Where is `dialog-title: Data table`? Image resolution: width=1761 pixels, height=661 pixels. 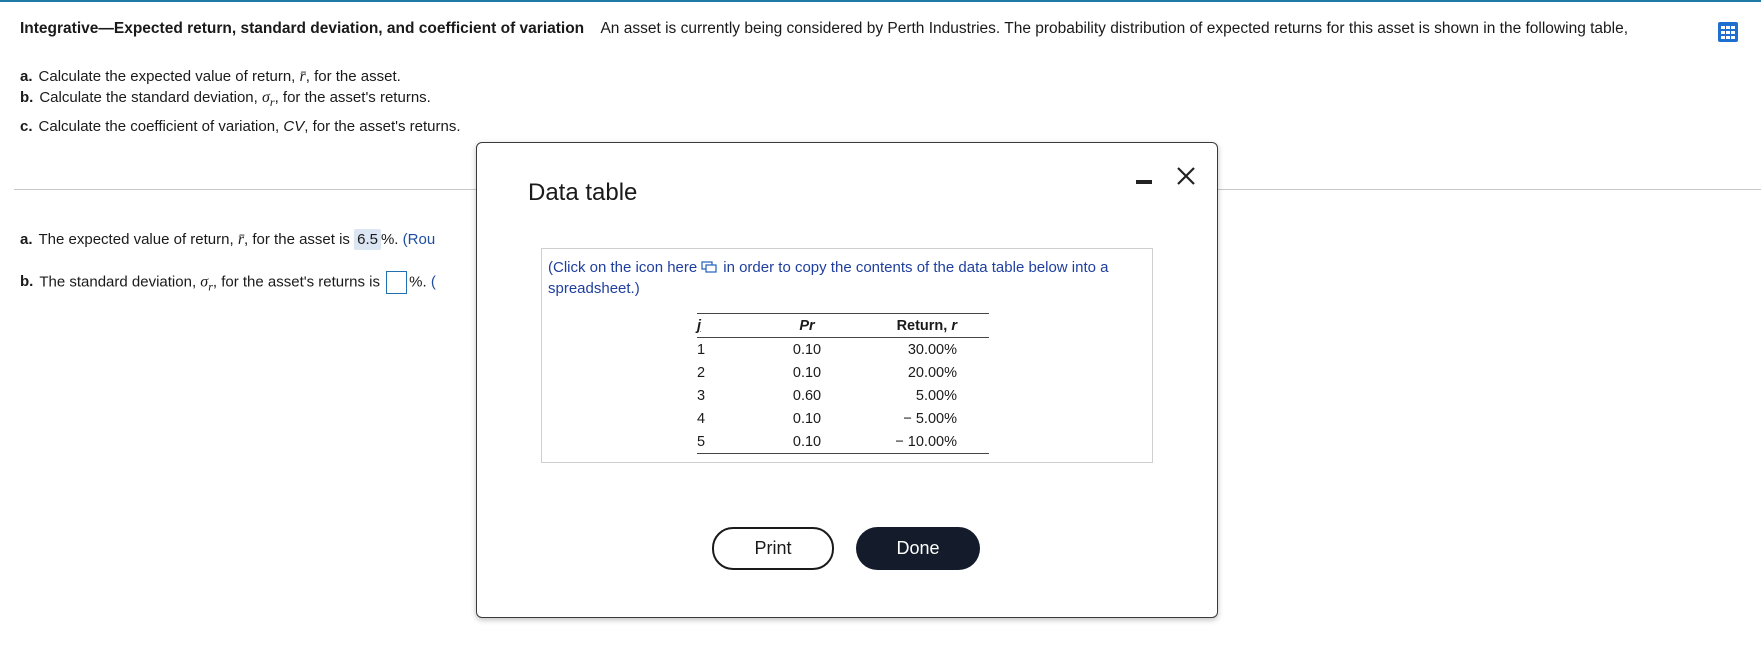 dialog-title: Data table is located at coordinates (583, 192).